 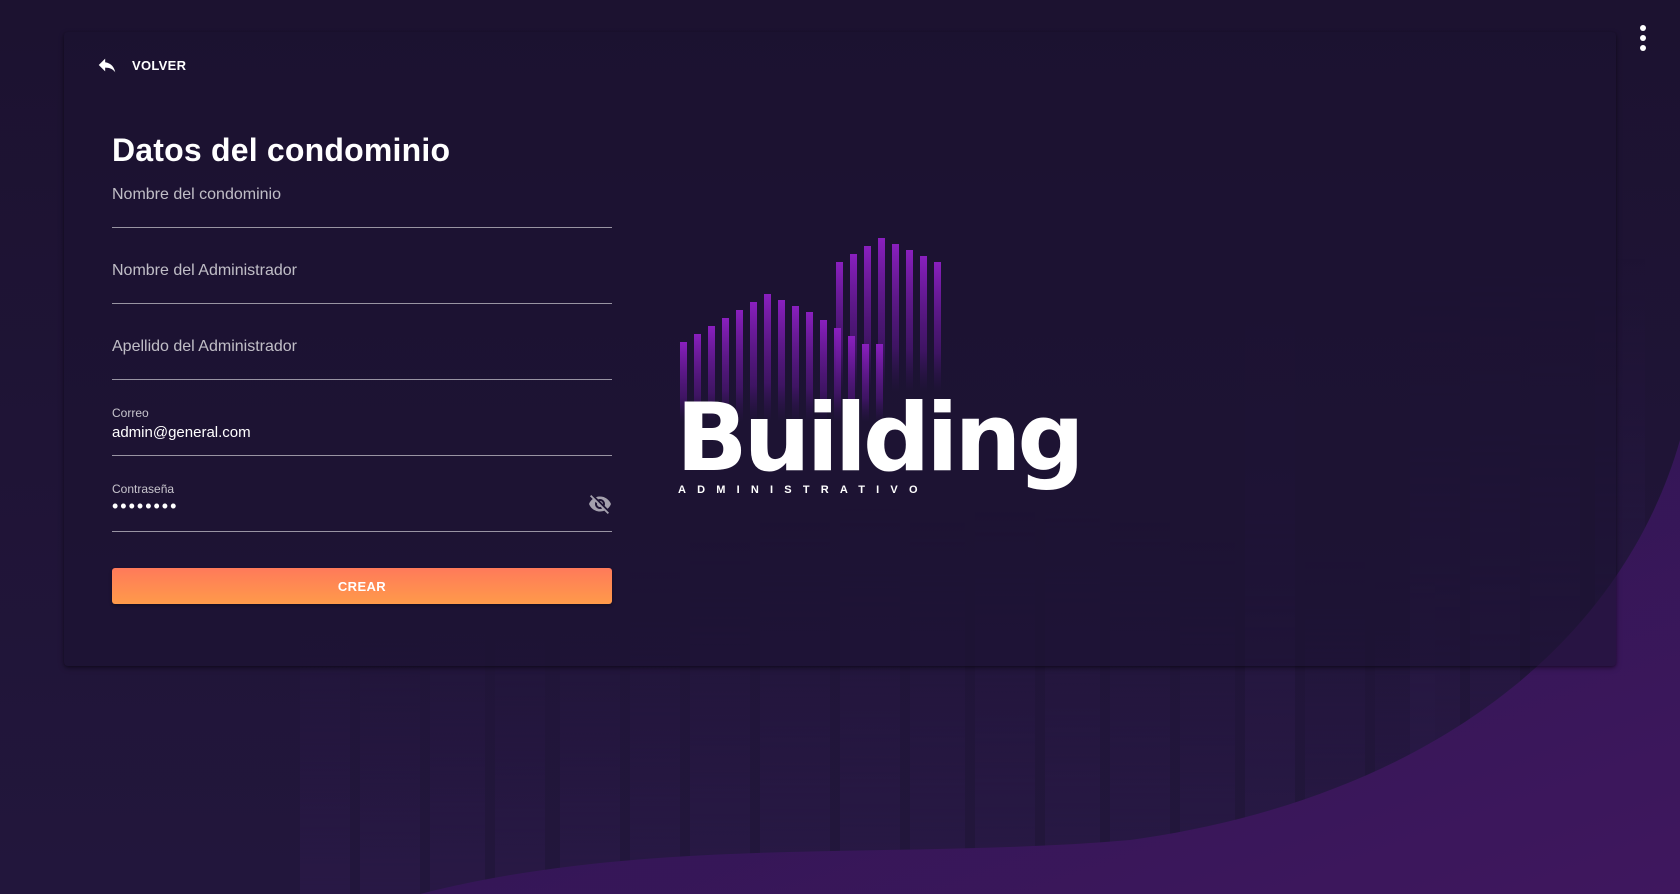 I want to click on more-options-button, so click(x=1643, y=38).